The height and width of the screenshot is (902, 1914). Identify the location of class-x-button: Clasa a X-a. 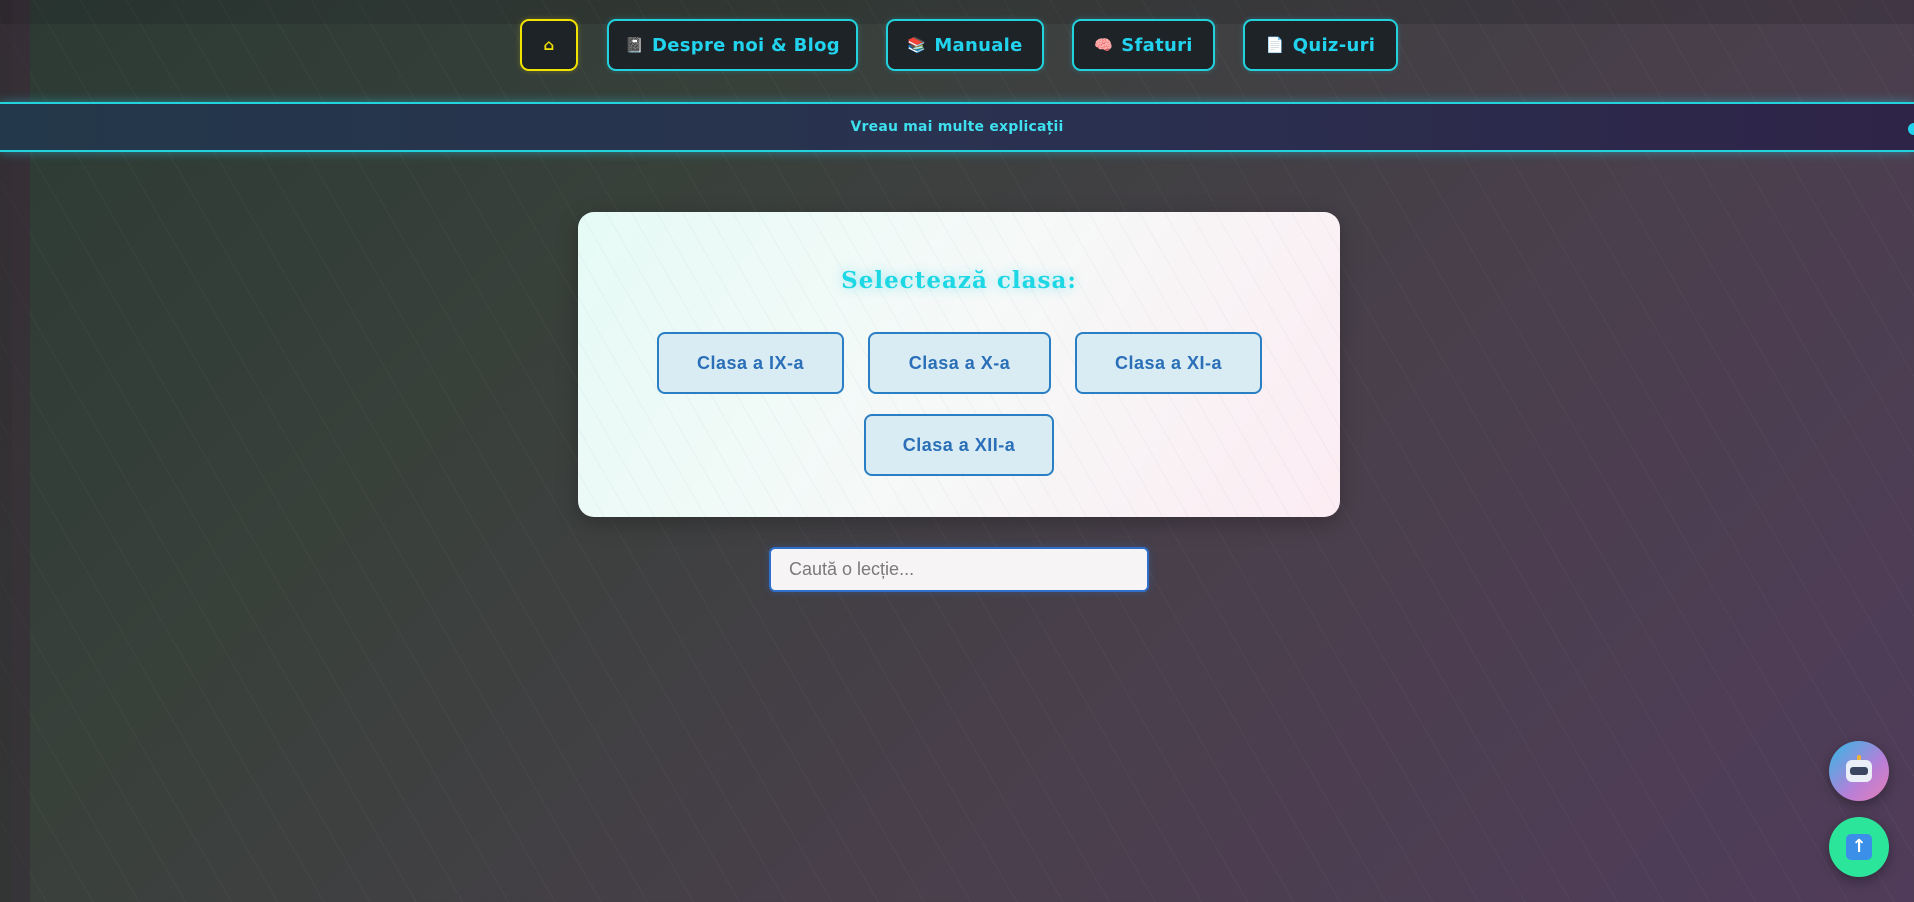
(959, 363).